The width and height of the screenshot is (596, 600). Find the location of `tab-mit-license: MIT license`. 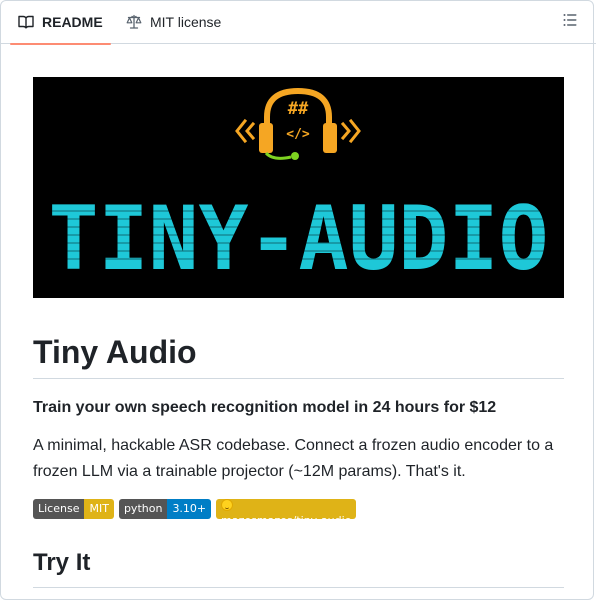

tab-mit-license: MIT license is located at coordinates (173, 22).